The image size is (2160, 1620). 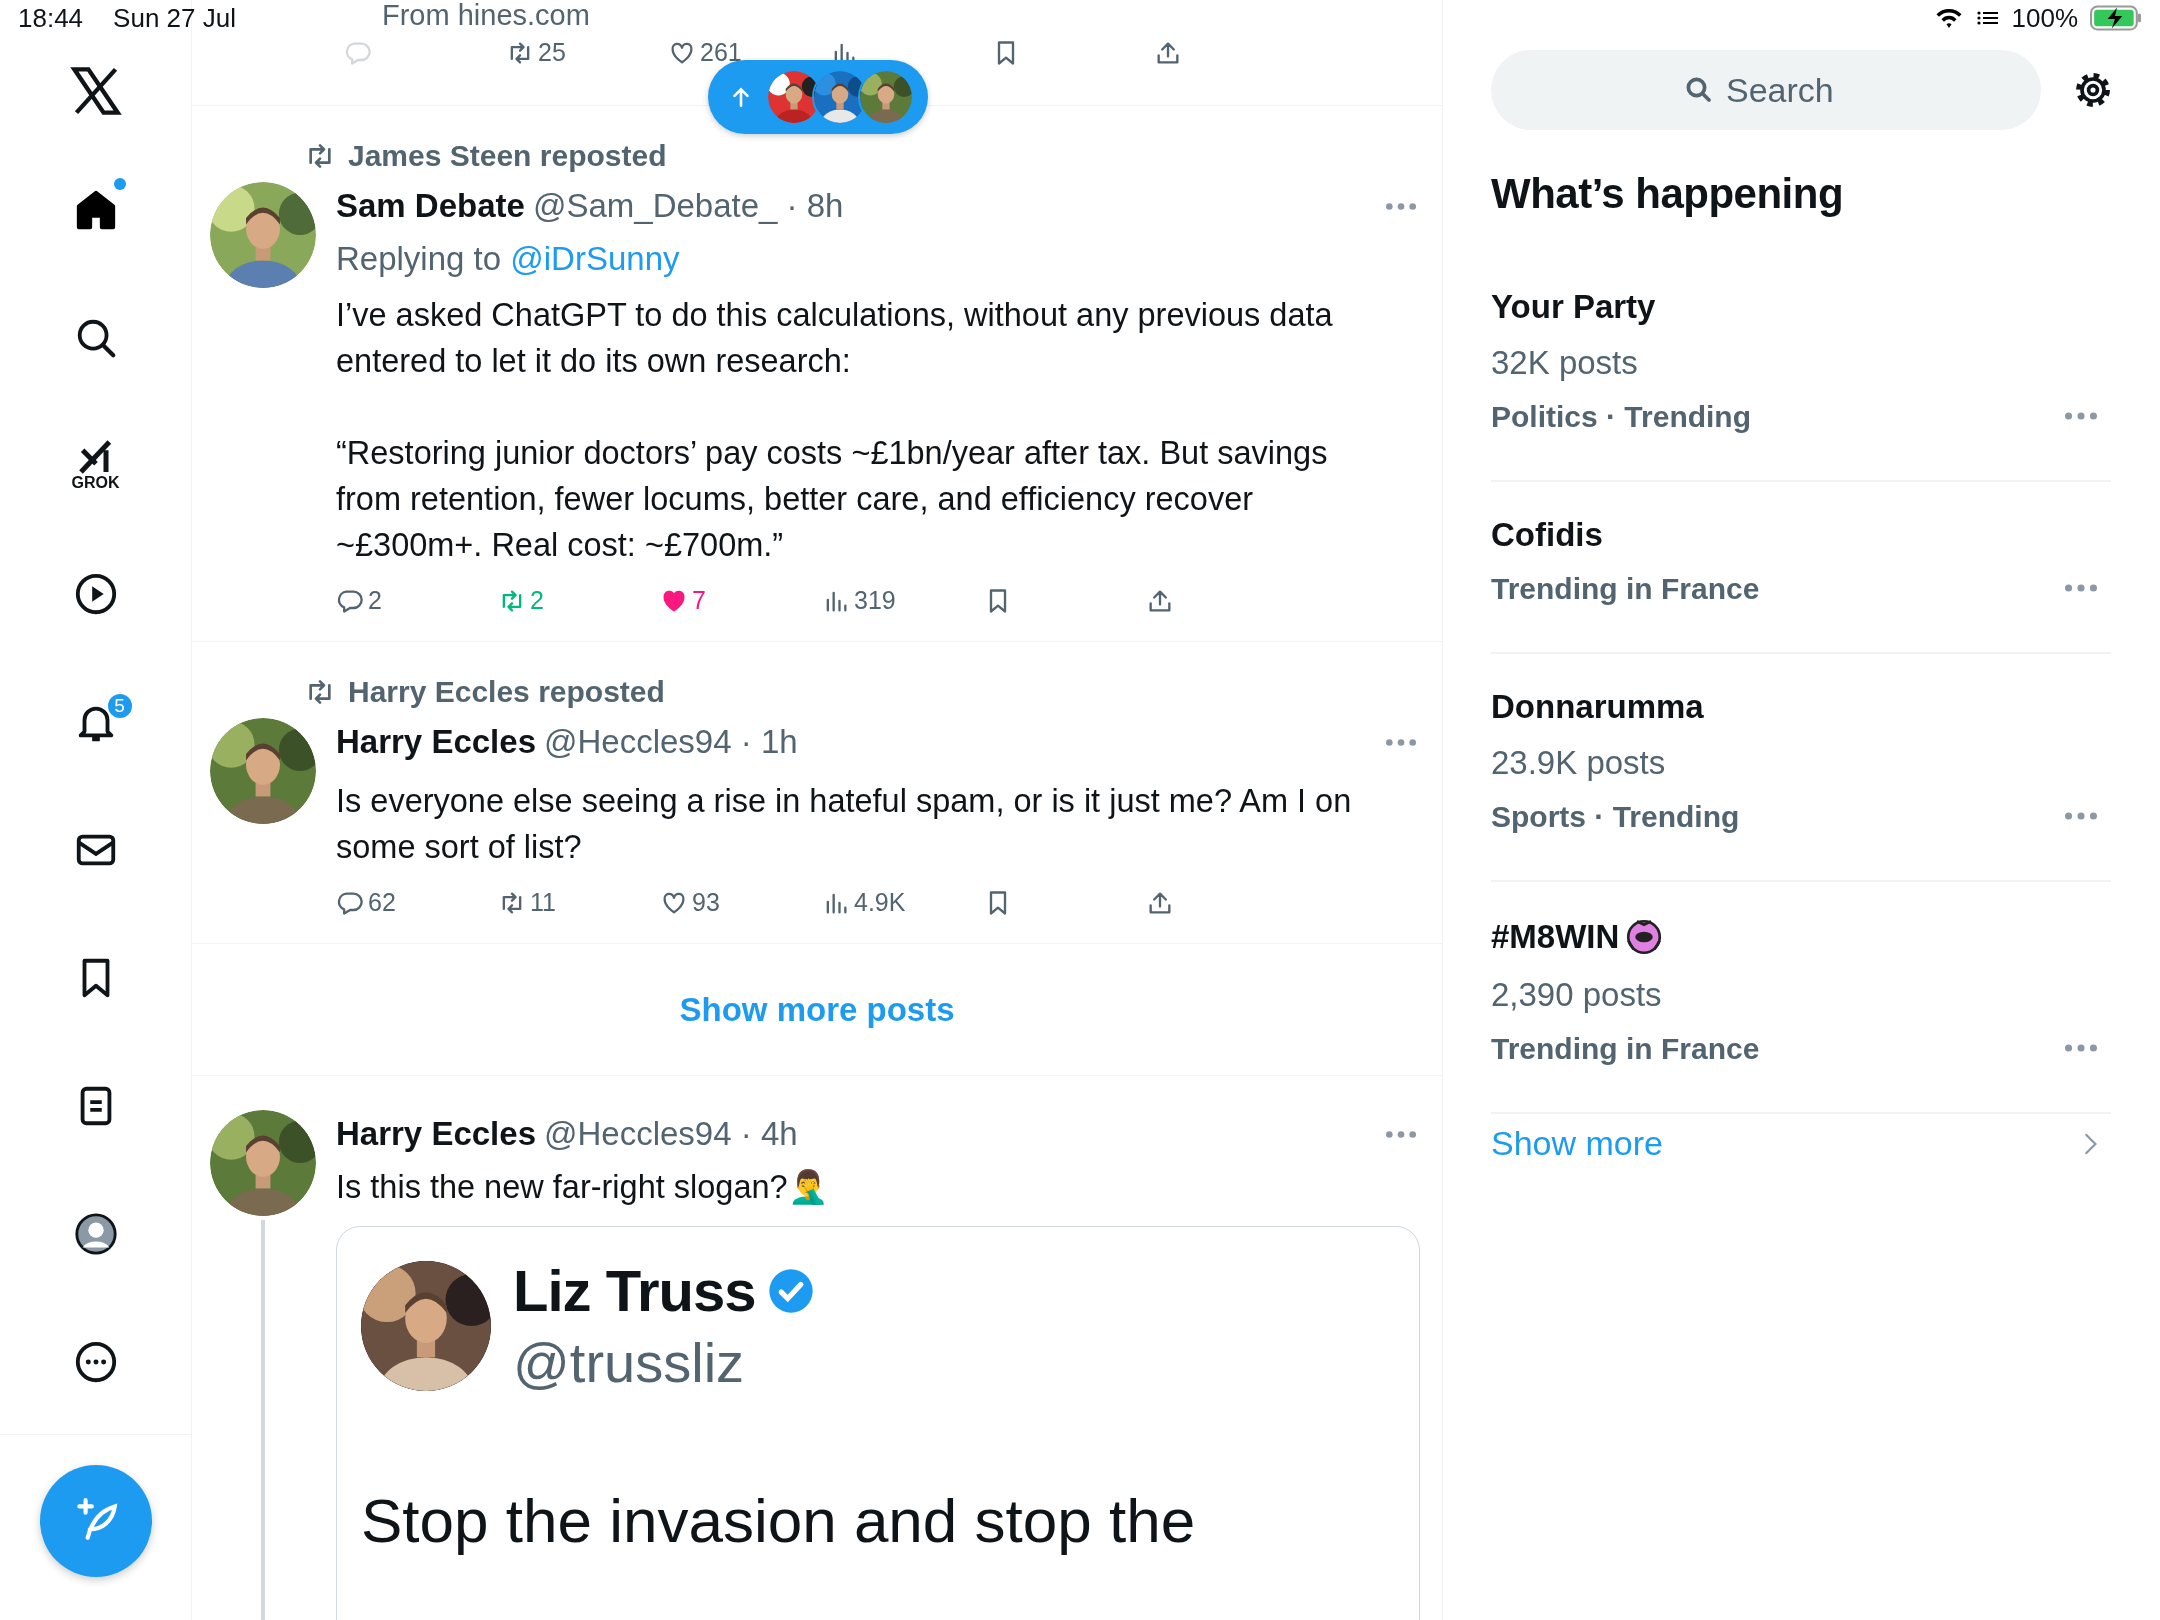 What do you see at coordinates (95, 91) in the screenshot?
I see `logo-icon` at bounding box center [95, 91].